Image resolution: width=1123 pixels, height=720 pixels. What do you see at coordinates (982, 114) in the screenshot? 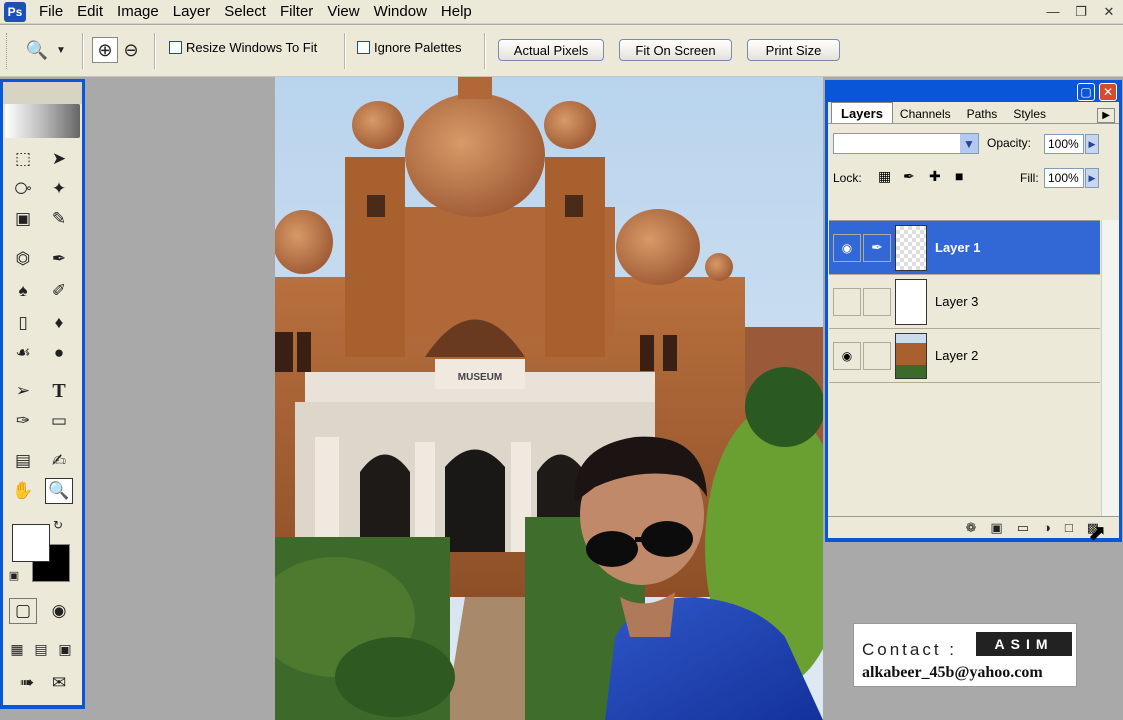
I see `tab-paths: Paths` at bounding box center [982, 114].